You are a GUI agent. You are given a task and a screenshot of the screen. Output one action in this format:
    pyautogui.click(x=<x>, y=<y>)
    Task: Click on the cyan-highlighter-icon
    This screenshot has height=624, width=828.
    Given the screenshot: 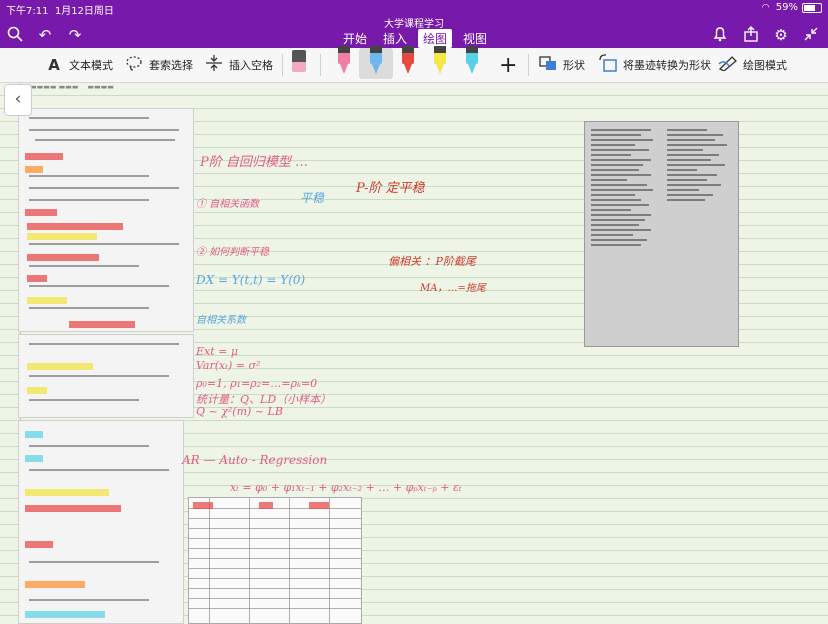 What is the action you would take?
    pyautogui.click(x=472, y=62)
    